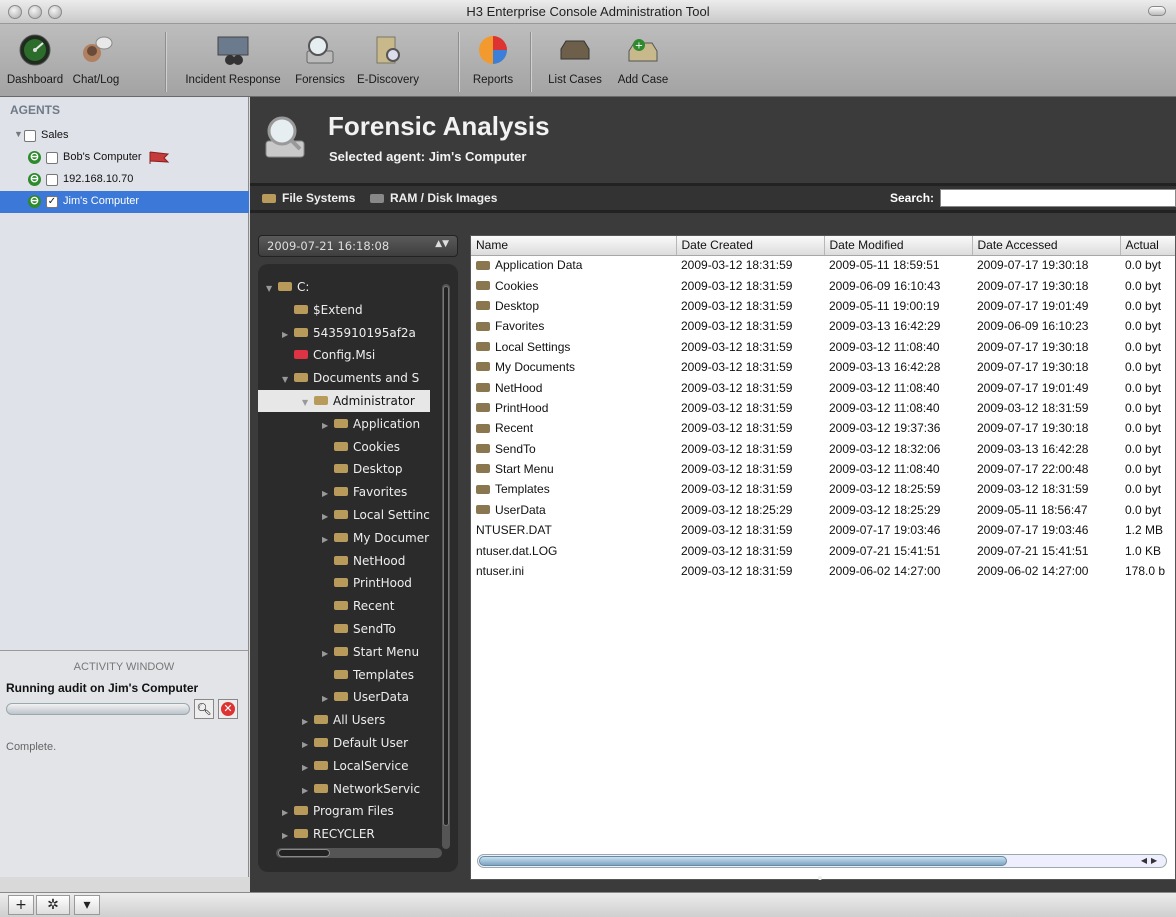 The width and height of the screenshot is (1176, 917). I want to click on tree-node: ▼ Documents and S, so click(370, 378).